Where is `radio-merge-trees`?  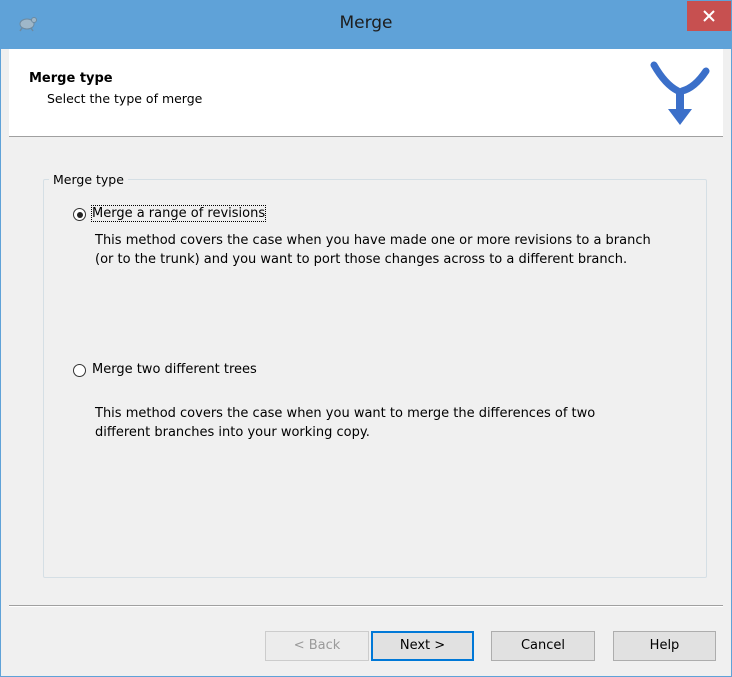 radio-merge-trees is located at coordinates (79, 370).